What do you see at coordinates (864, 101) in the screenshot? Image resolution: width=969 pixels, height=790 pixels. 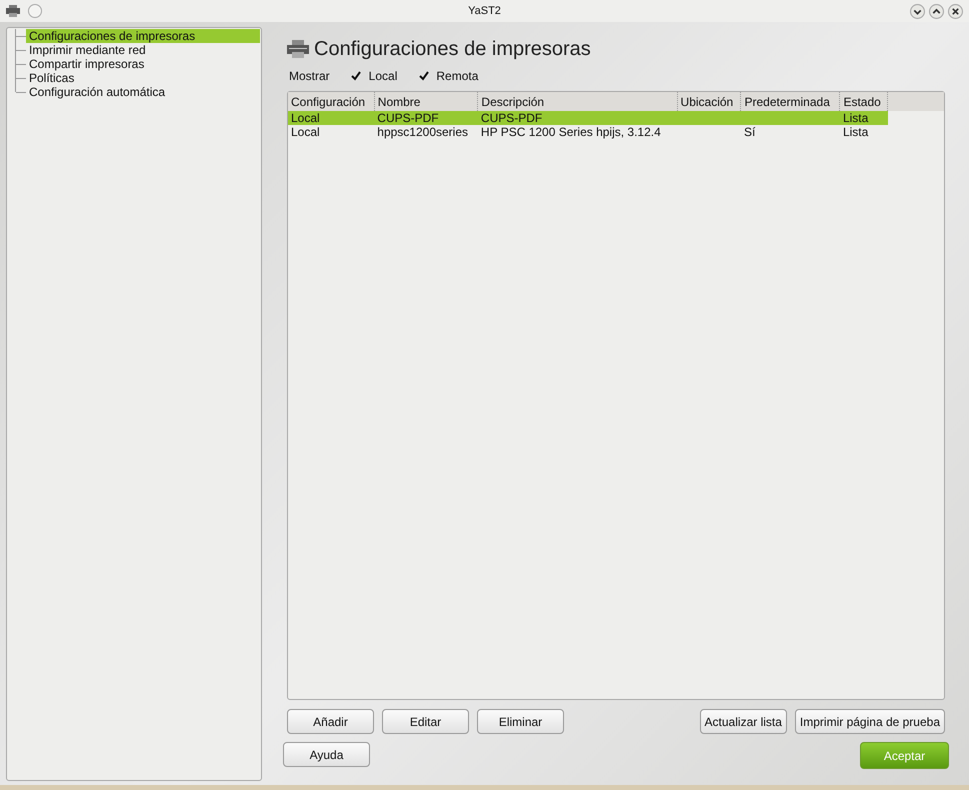 I see `column-header: Estado` at bounding box center [864, 101].